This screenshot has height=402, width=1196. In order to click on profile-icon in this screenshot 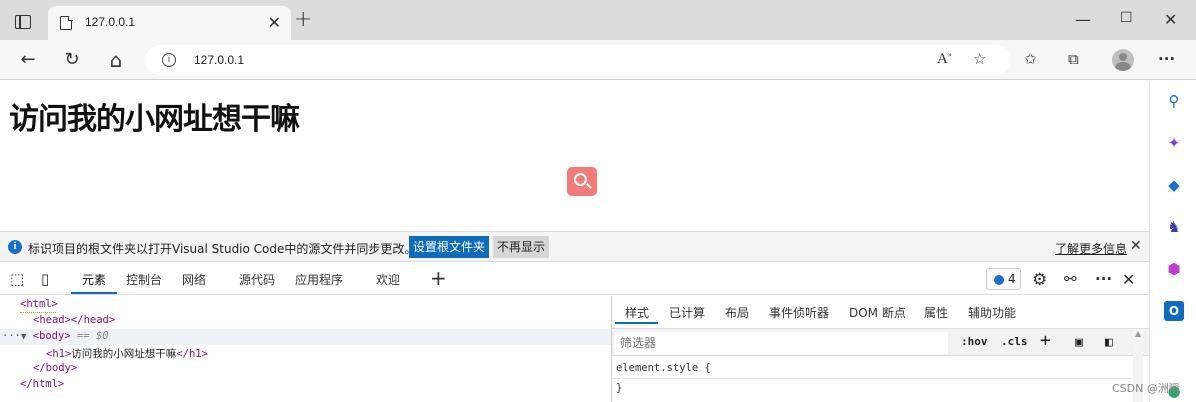, I will do `click(1123, 60)`.